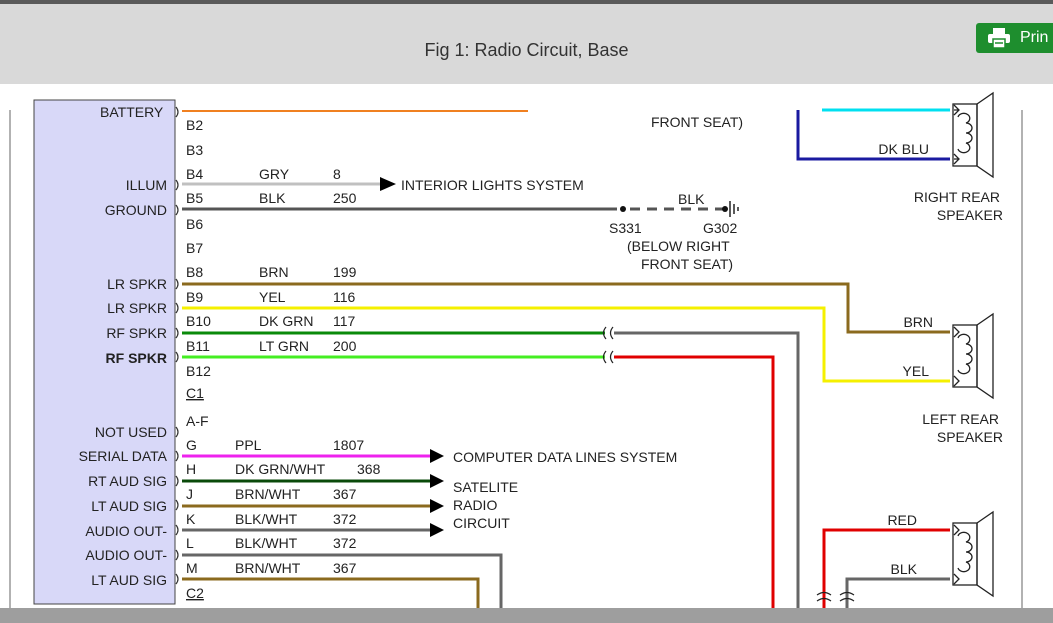  I want to click on dest-satelite-2: RADIO, so click(475, 505).